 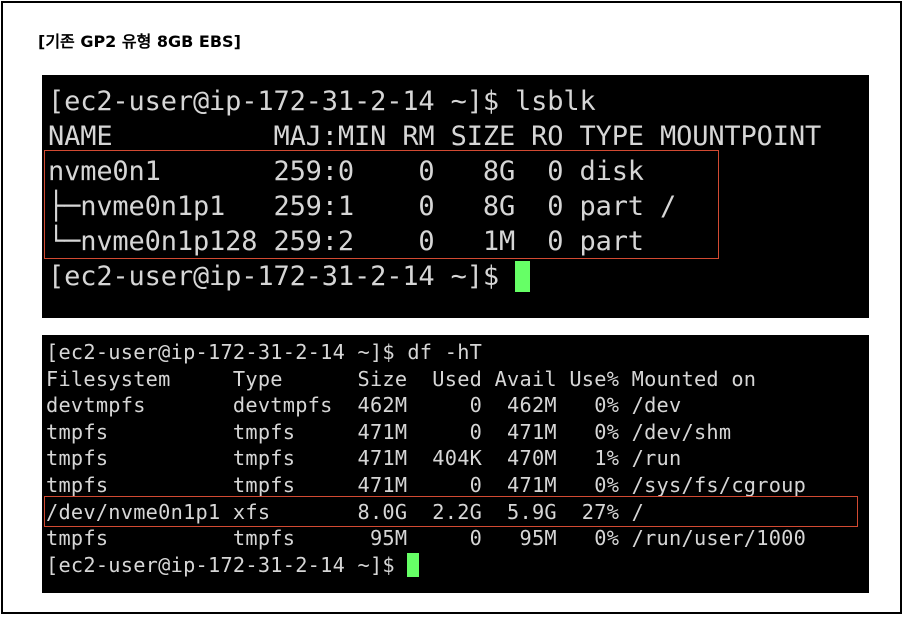 I want to click on lsblk-header-row: NAME MAJ:MIN RM SIZE RO TYPE MOUNTPOINT, so click(x=435, y=136).